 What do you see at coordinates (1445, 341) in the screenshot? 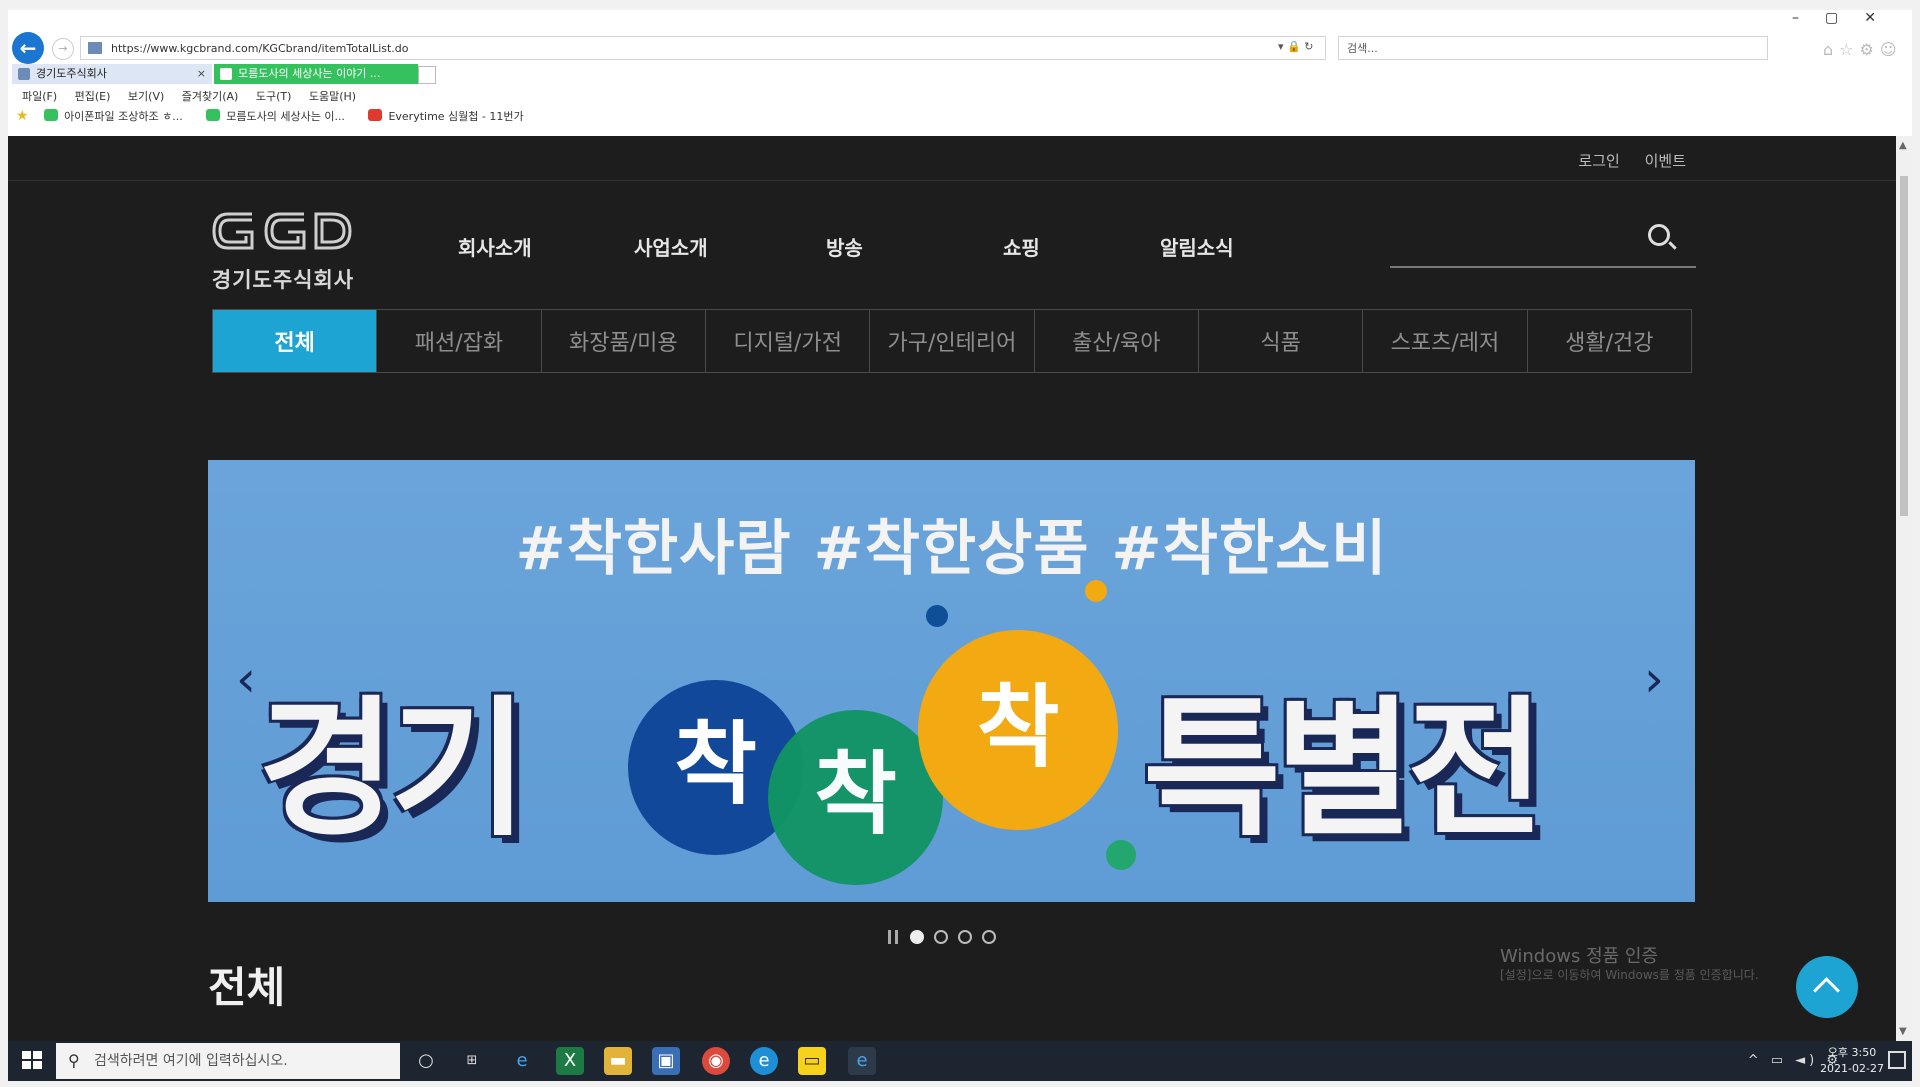
I see `category-sports: 스포츠/레저` at bounding box center [1445, 341].